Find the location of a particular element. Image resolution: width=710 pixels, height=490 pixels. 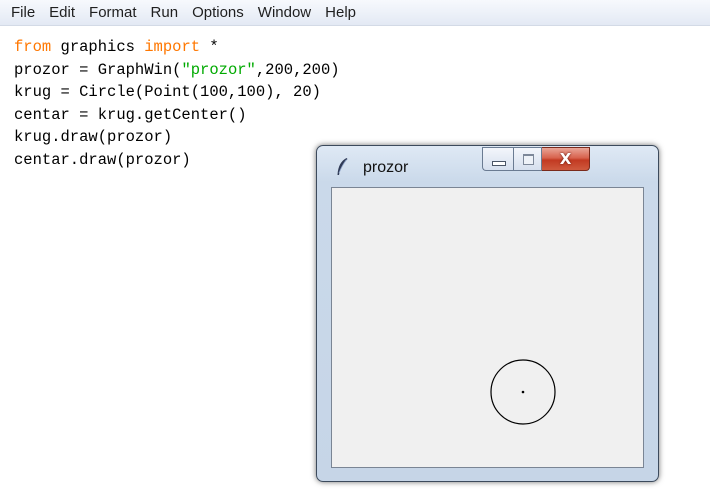

code-line: prozor = GraphWin("prozor",200,200) is located at coordinates (354, 70).